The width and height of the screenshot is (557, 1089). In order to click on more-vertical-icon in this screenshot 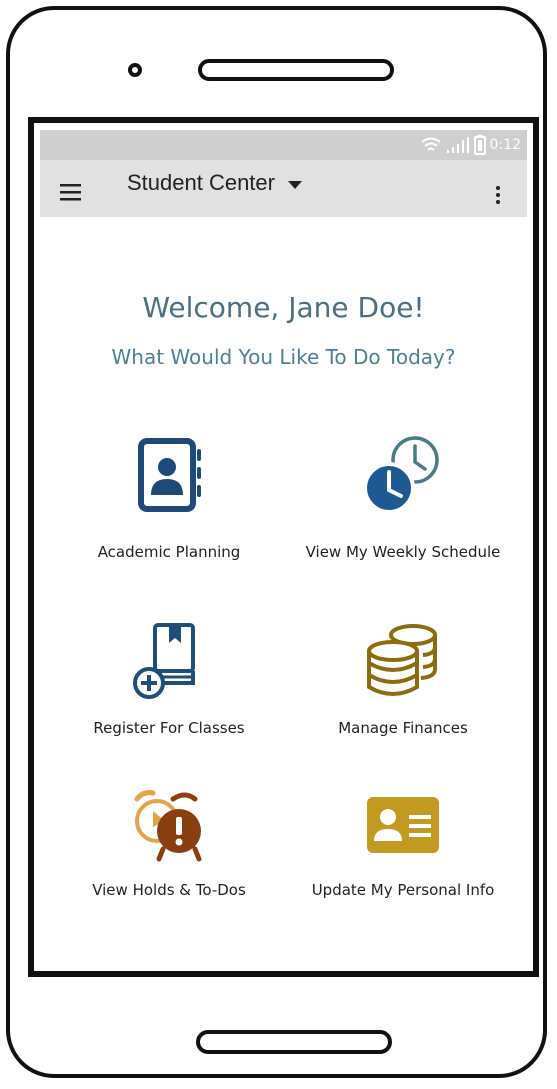, I will do `click(498, 195)`.